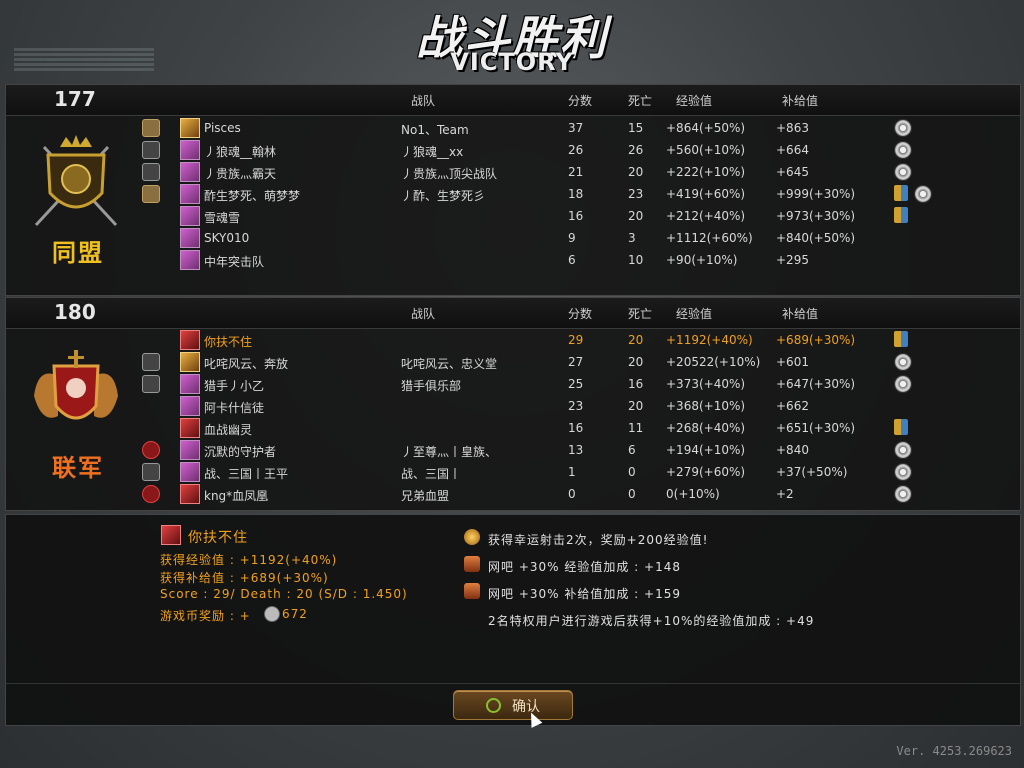 The height and width of the screenshot is (768, 1024). Describe the element at coordinates (598, 540) in the screenshot. I see `bonus-line: 获得幸运射击2次，奖励+200经验值!` at that location.